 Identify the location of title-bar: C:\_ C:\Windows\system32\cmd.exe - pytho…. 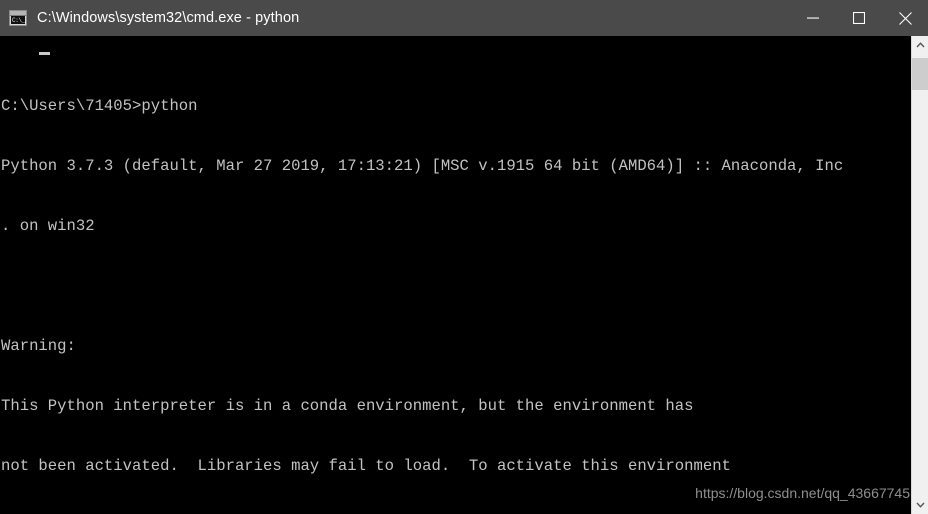
(464, 18).